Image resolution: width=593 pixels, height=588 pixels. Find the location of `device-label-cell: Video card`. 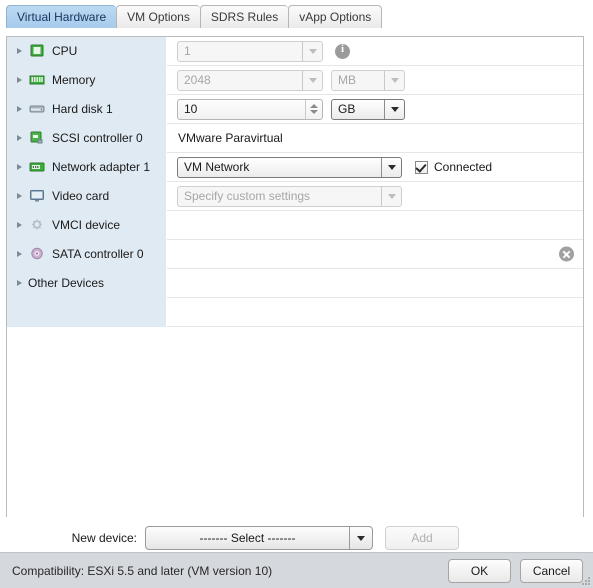

device-label-cell: Video card is located at coordinates (87, 196).